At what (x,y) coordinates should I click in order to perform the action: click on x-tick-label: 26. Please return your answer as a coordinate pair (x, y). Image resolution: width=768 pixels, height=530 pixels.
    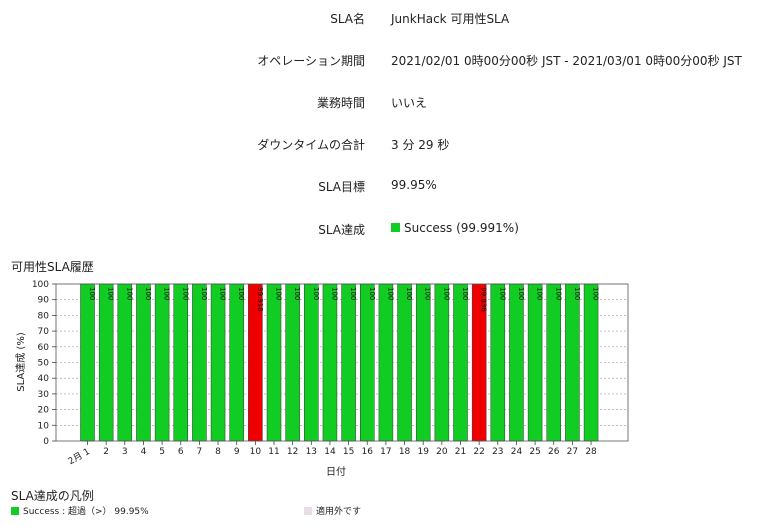
    Looking at the image, I should click on (554, 452).